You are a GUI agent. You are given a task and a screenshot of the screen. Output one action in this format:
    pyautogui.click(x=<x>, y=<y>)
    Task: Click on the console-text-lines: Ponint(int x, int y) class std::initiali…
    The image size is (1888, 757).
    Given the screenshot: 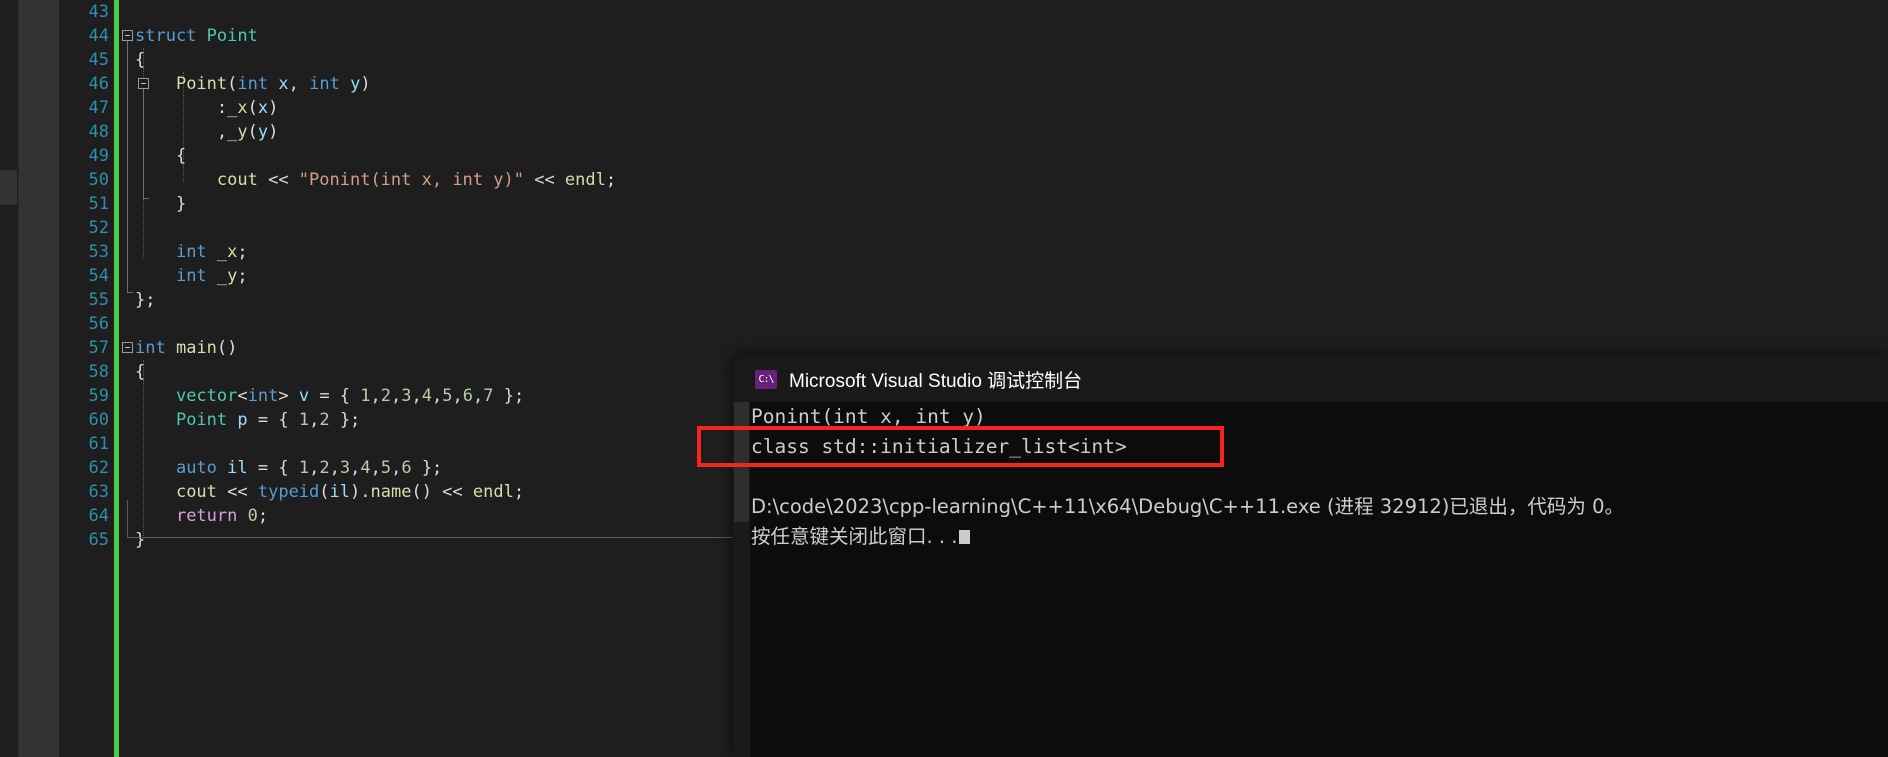 What is the action you would take?
    pyautogui.click(x=1319, y=477)
    